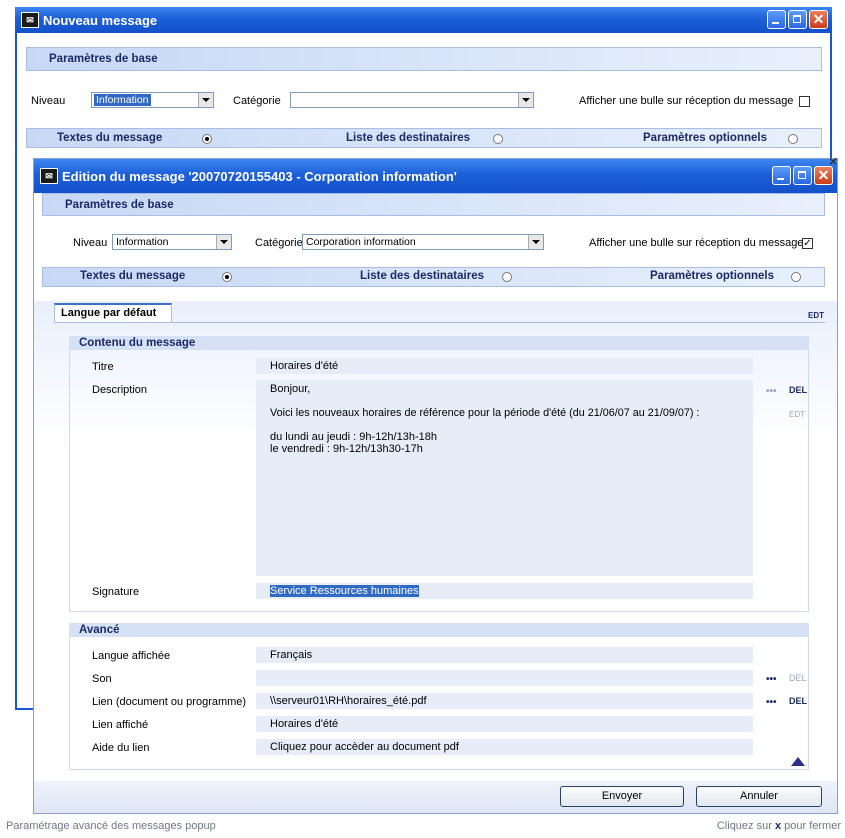 This screenshot has height=838, width=845. I want to click on description-edit-language-icon: DEL, so click(798, 390).